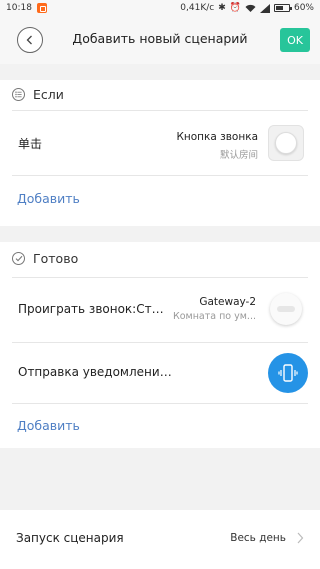 The image size is (320, 569). Describe the element at coordinates (300, 538) in the screenshot. I see `chevron-right-icon` at that location.